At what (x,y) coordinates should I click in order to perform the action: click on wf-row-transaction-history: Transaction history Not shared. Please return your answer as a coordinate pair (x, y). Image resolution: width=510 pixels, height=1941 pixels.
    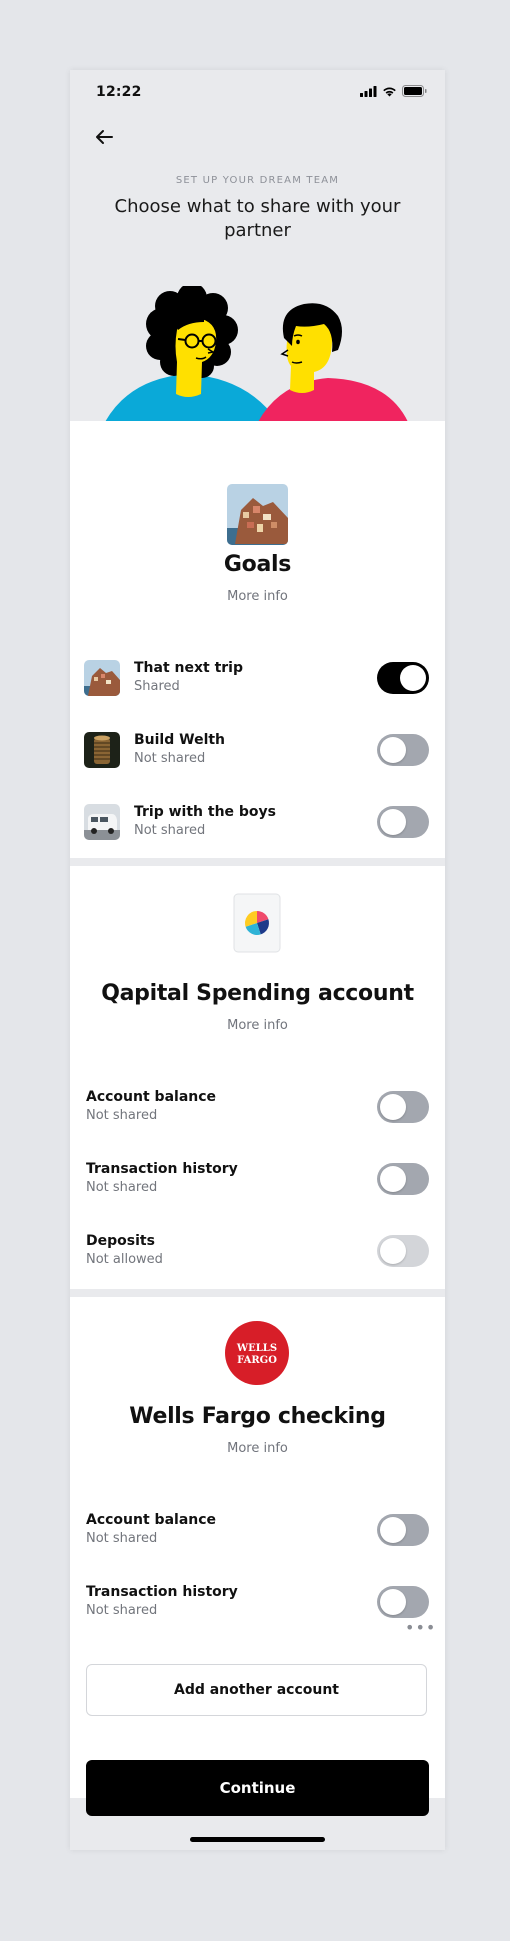
    Looking at the image, I should click on (257, 1612).